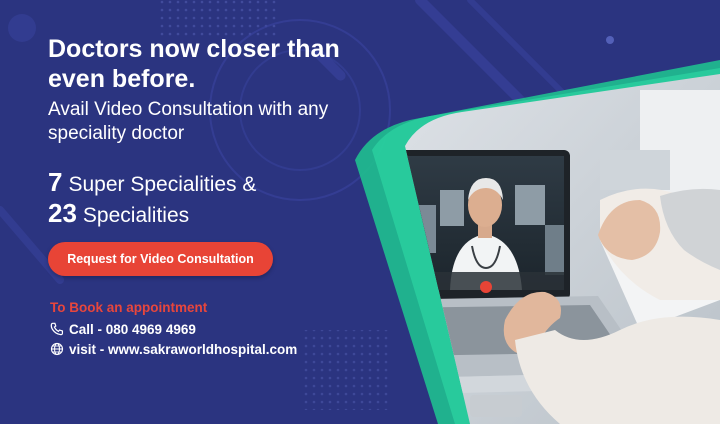 This screenshot has width=720, height=424. I want to click on specialities-line: 23 Specialities, so click(118, 214).